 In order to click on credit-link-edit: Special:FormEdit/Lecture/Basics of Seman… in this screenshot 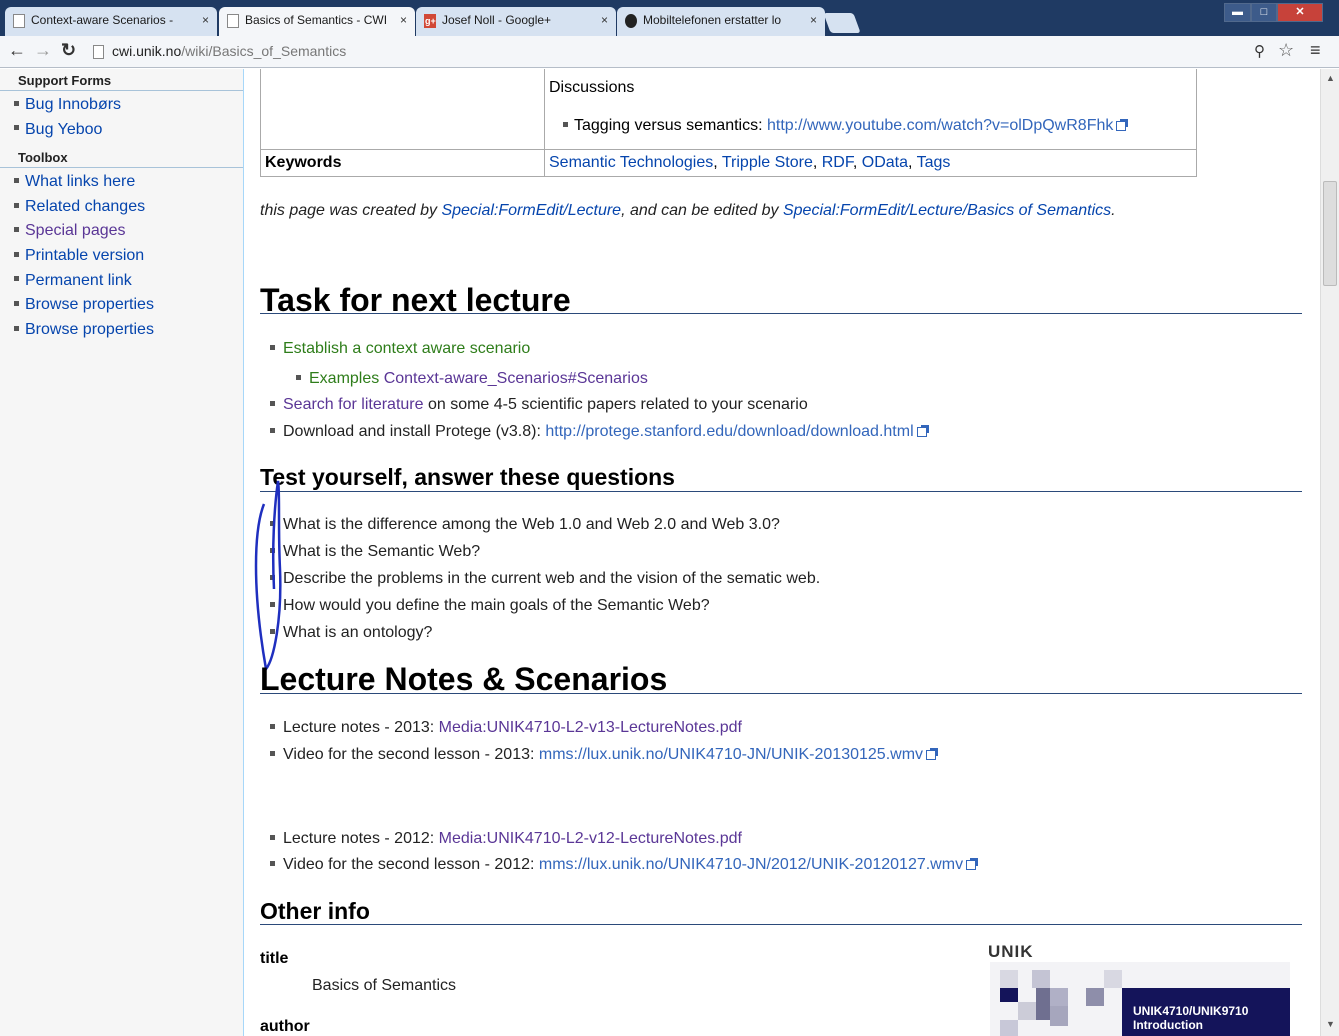, I will do `click(947, 210)`.